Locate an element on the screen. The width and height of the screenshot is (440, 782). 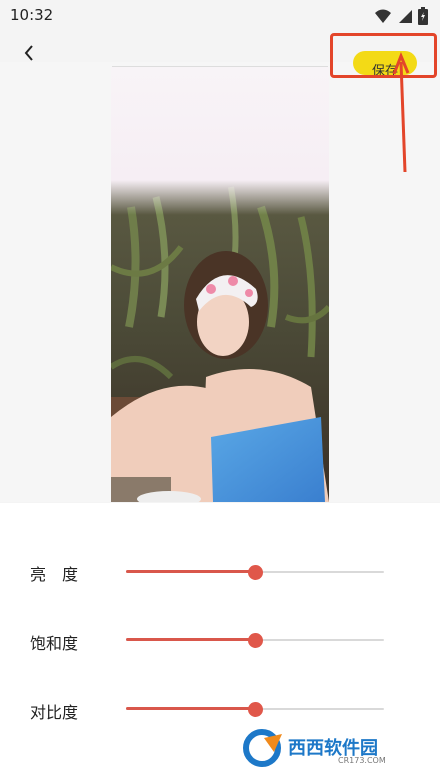
contrast-slider is located at coordinates (255, 709).